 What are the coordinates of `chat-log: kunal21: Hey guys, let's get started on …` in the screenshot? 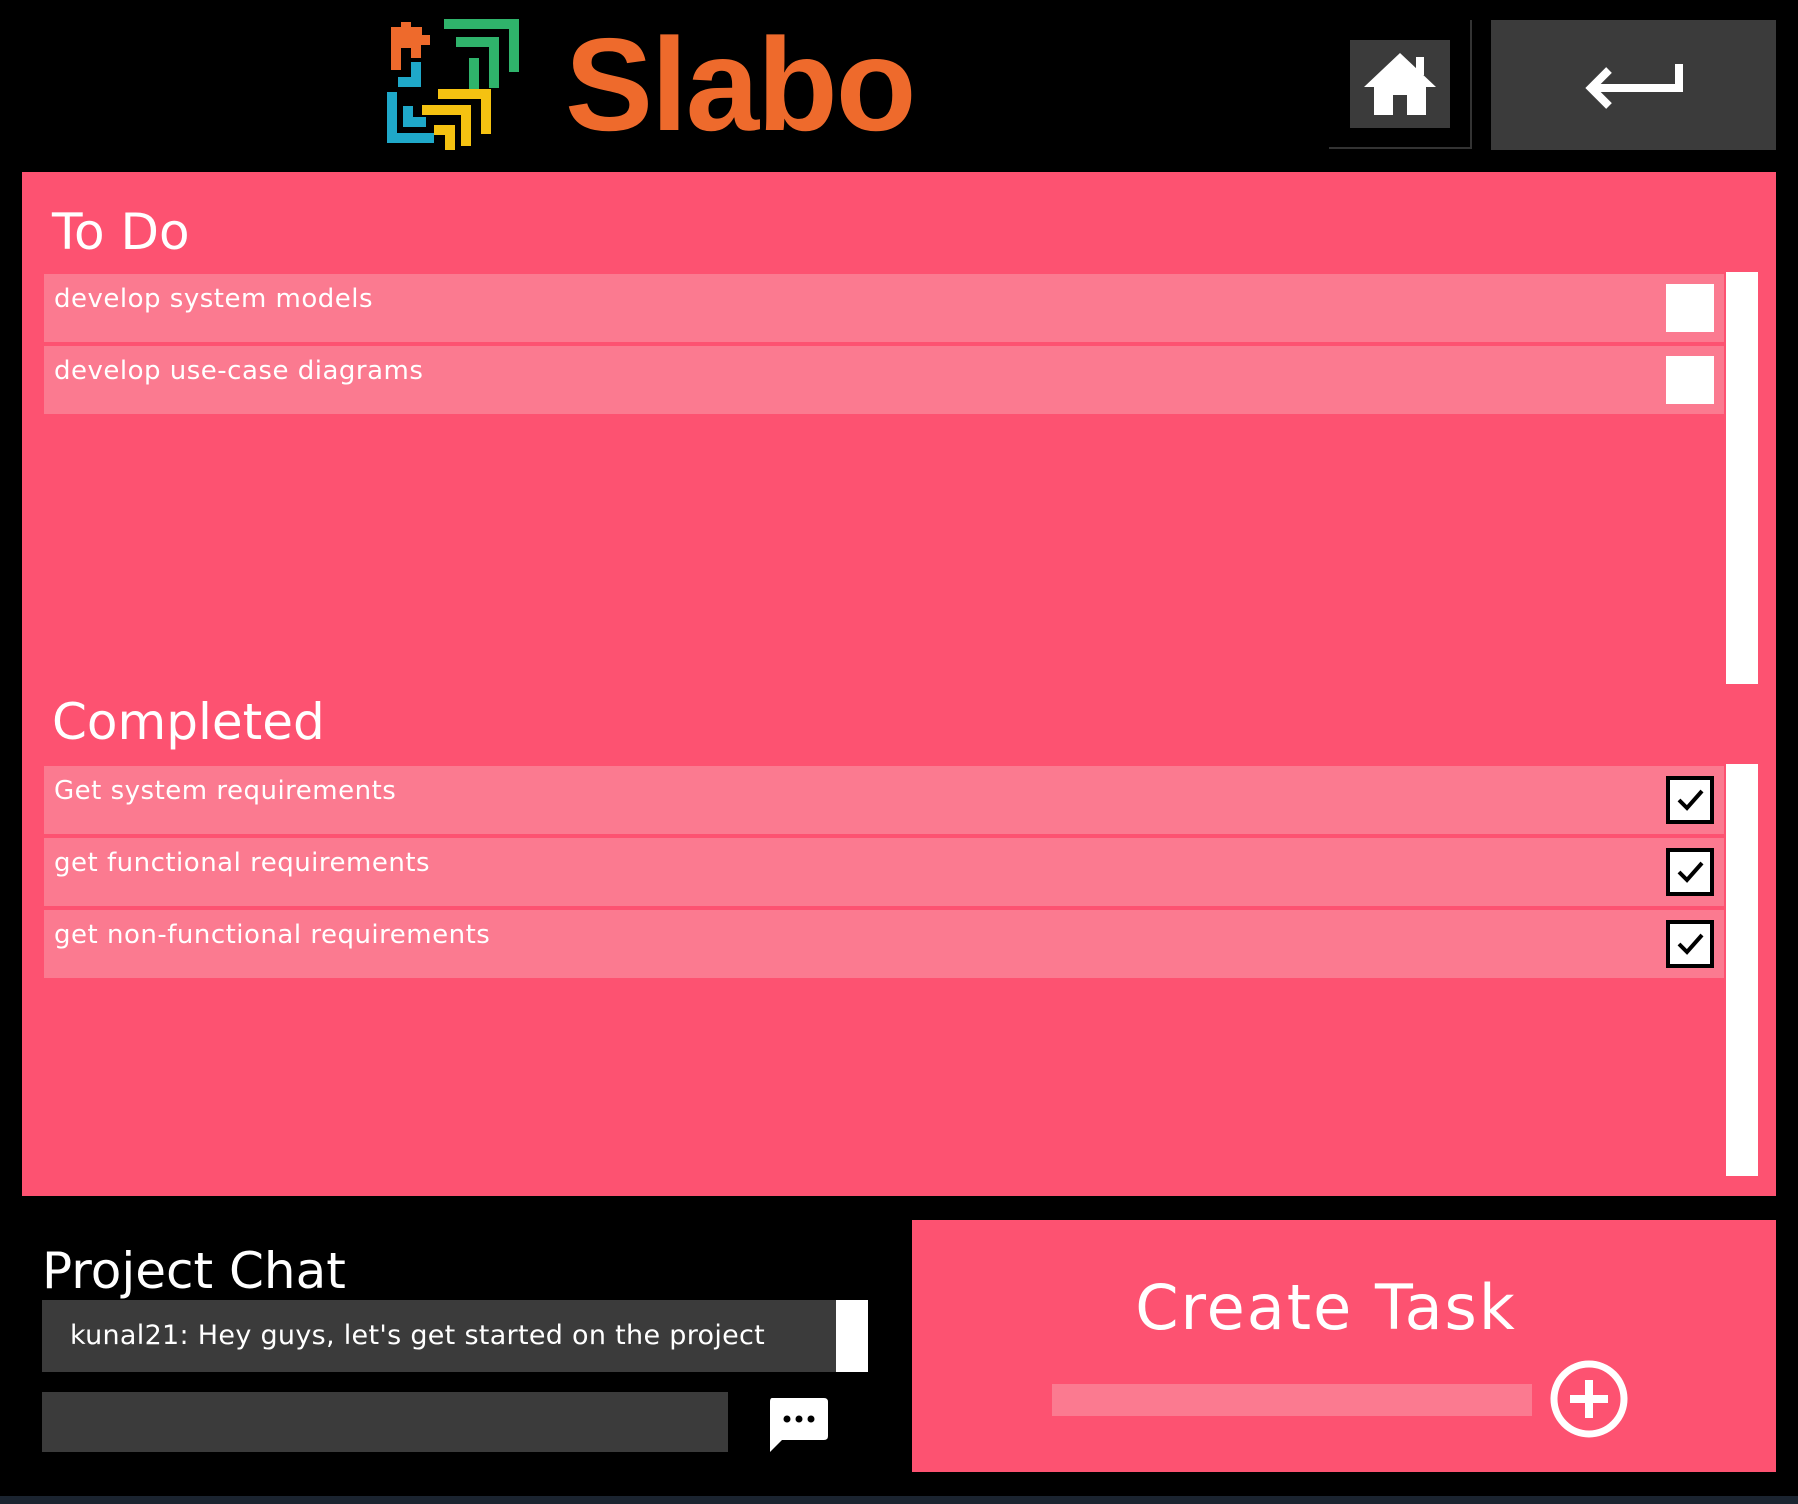 It's located at (455, 1336).